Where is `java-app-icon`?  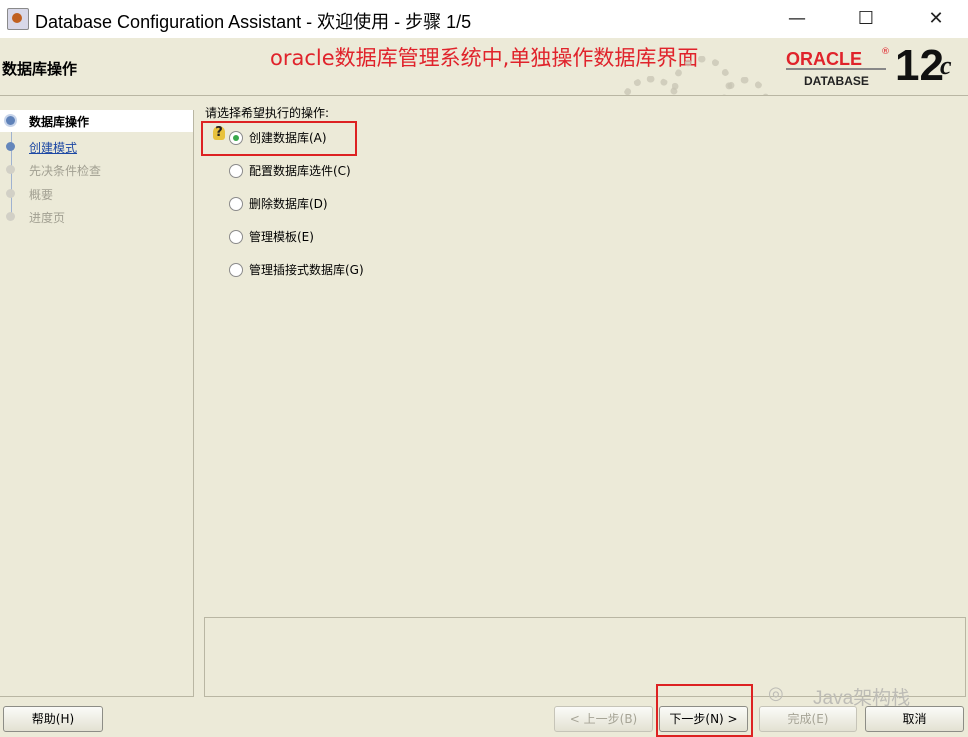
java-app-icon is located at coordinates (18, 19).